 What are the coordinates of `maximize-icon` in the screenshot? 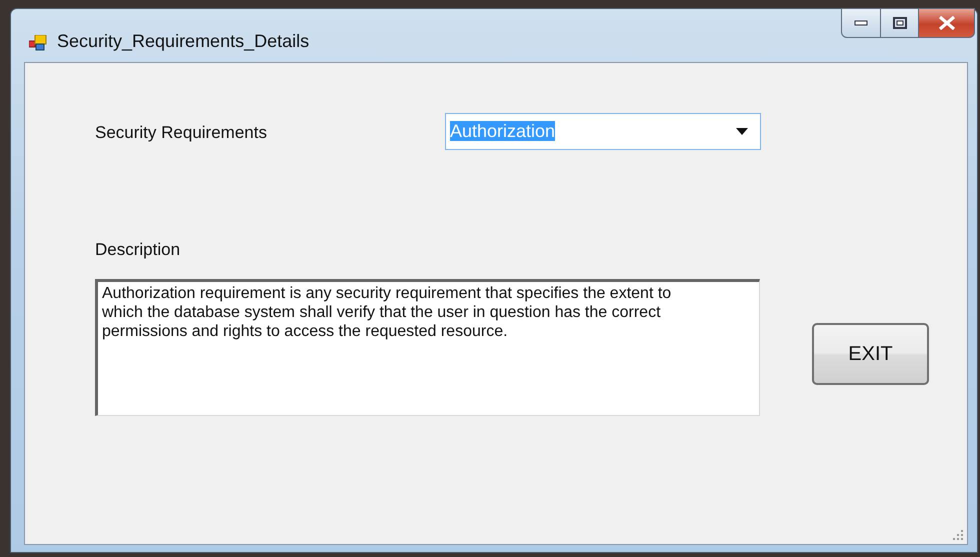 It's located at (899, 23).